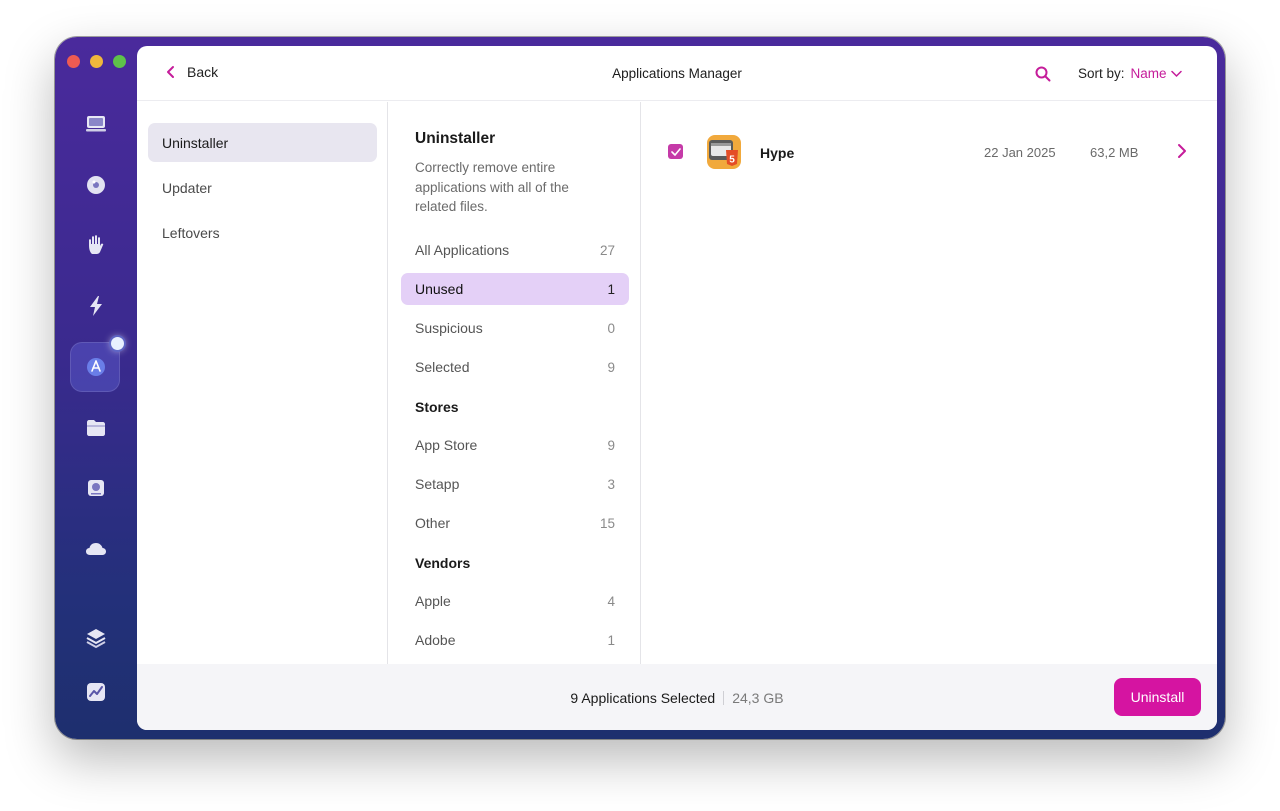  Describe the element at coordinates (262, 187) in the screenshot. I see `nav-item-updater: Updater` at that location.